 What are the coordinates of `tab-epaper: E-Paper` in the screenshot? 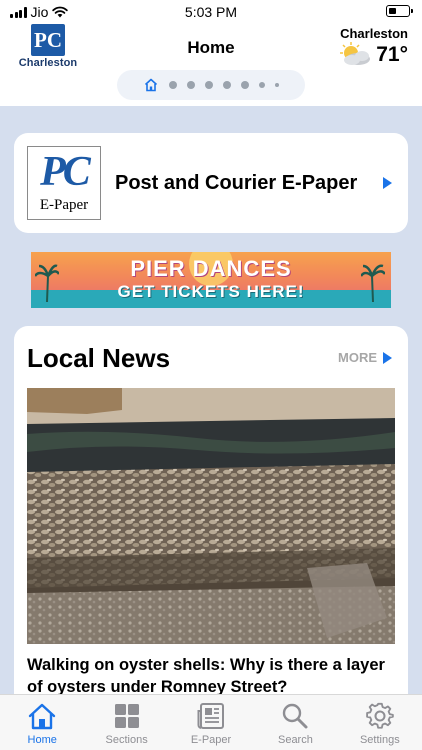 It's located at (211, 722).